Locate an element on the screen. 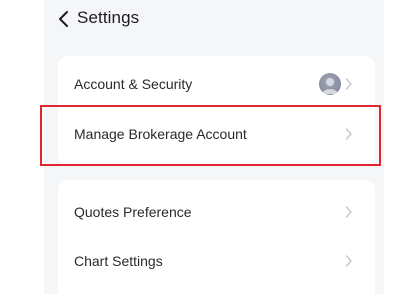 This screenshot has width=417, height=300. settings-item-label: Chart Settings is located at coordinates (118, 261).